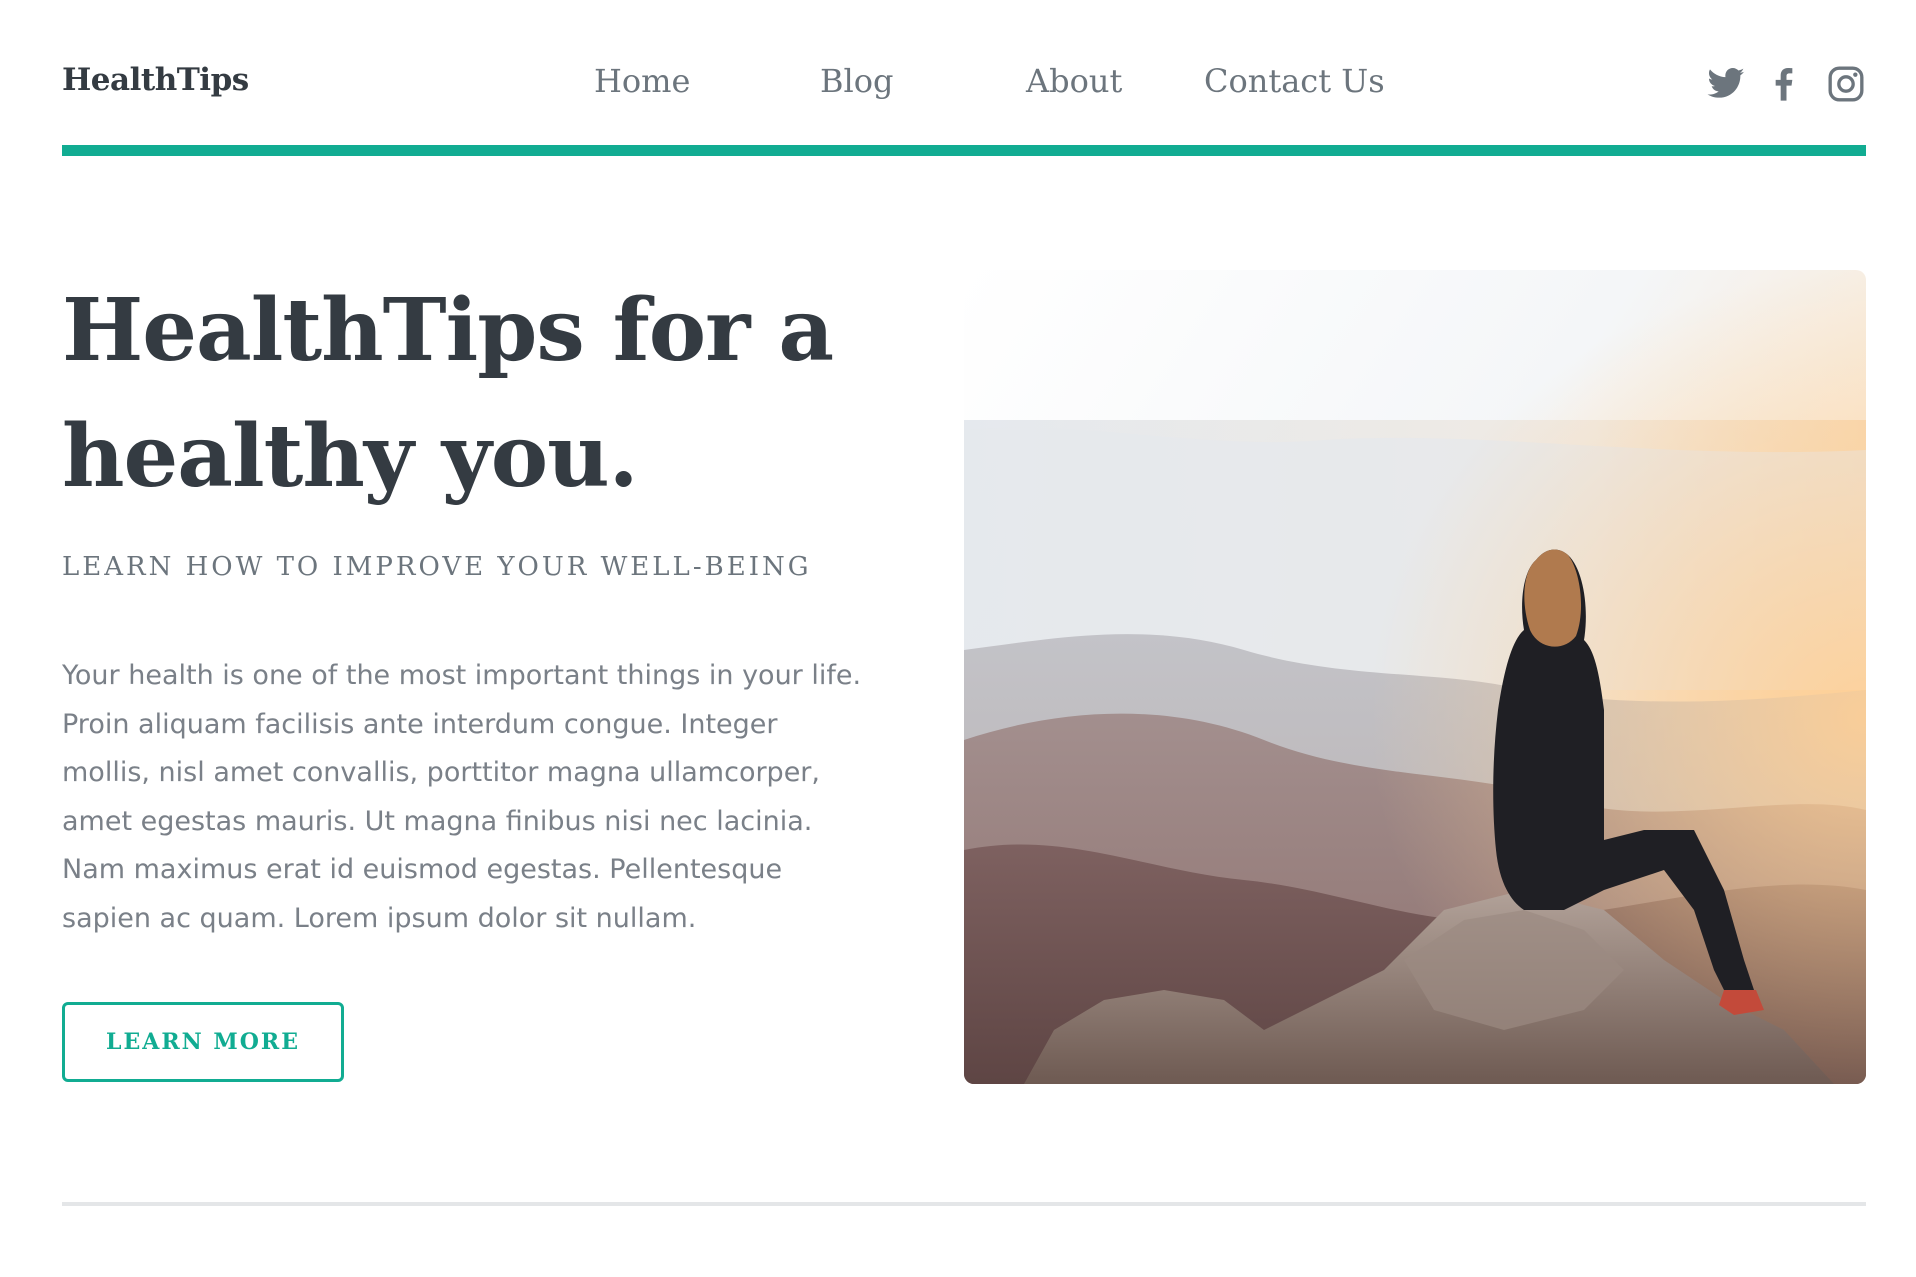  I want to click on nav-item-blog: Blog, so click(857, 81).